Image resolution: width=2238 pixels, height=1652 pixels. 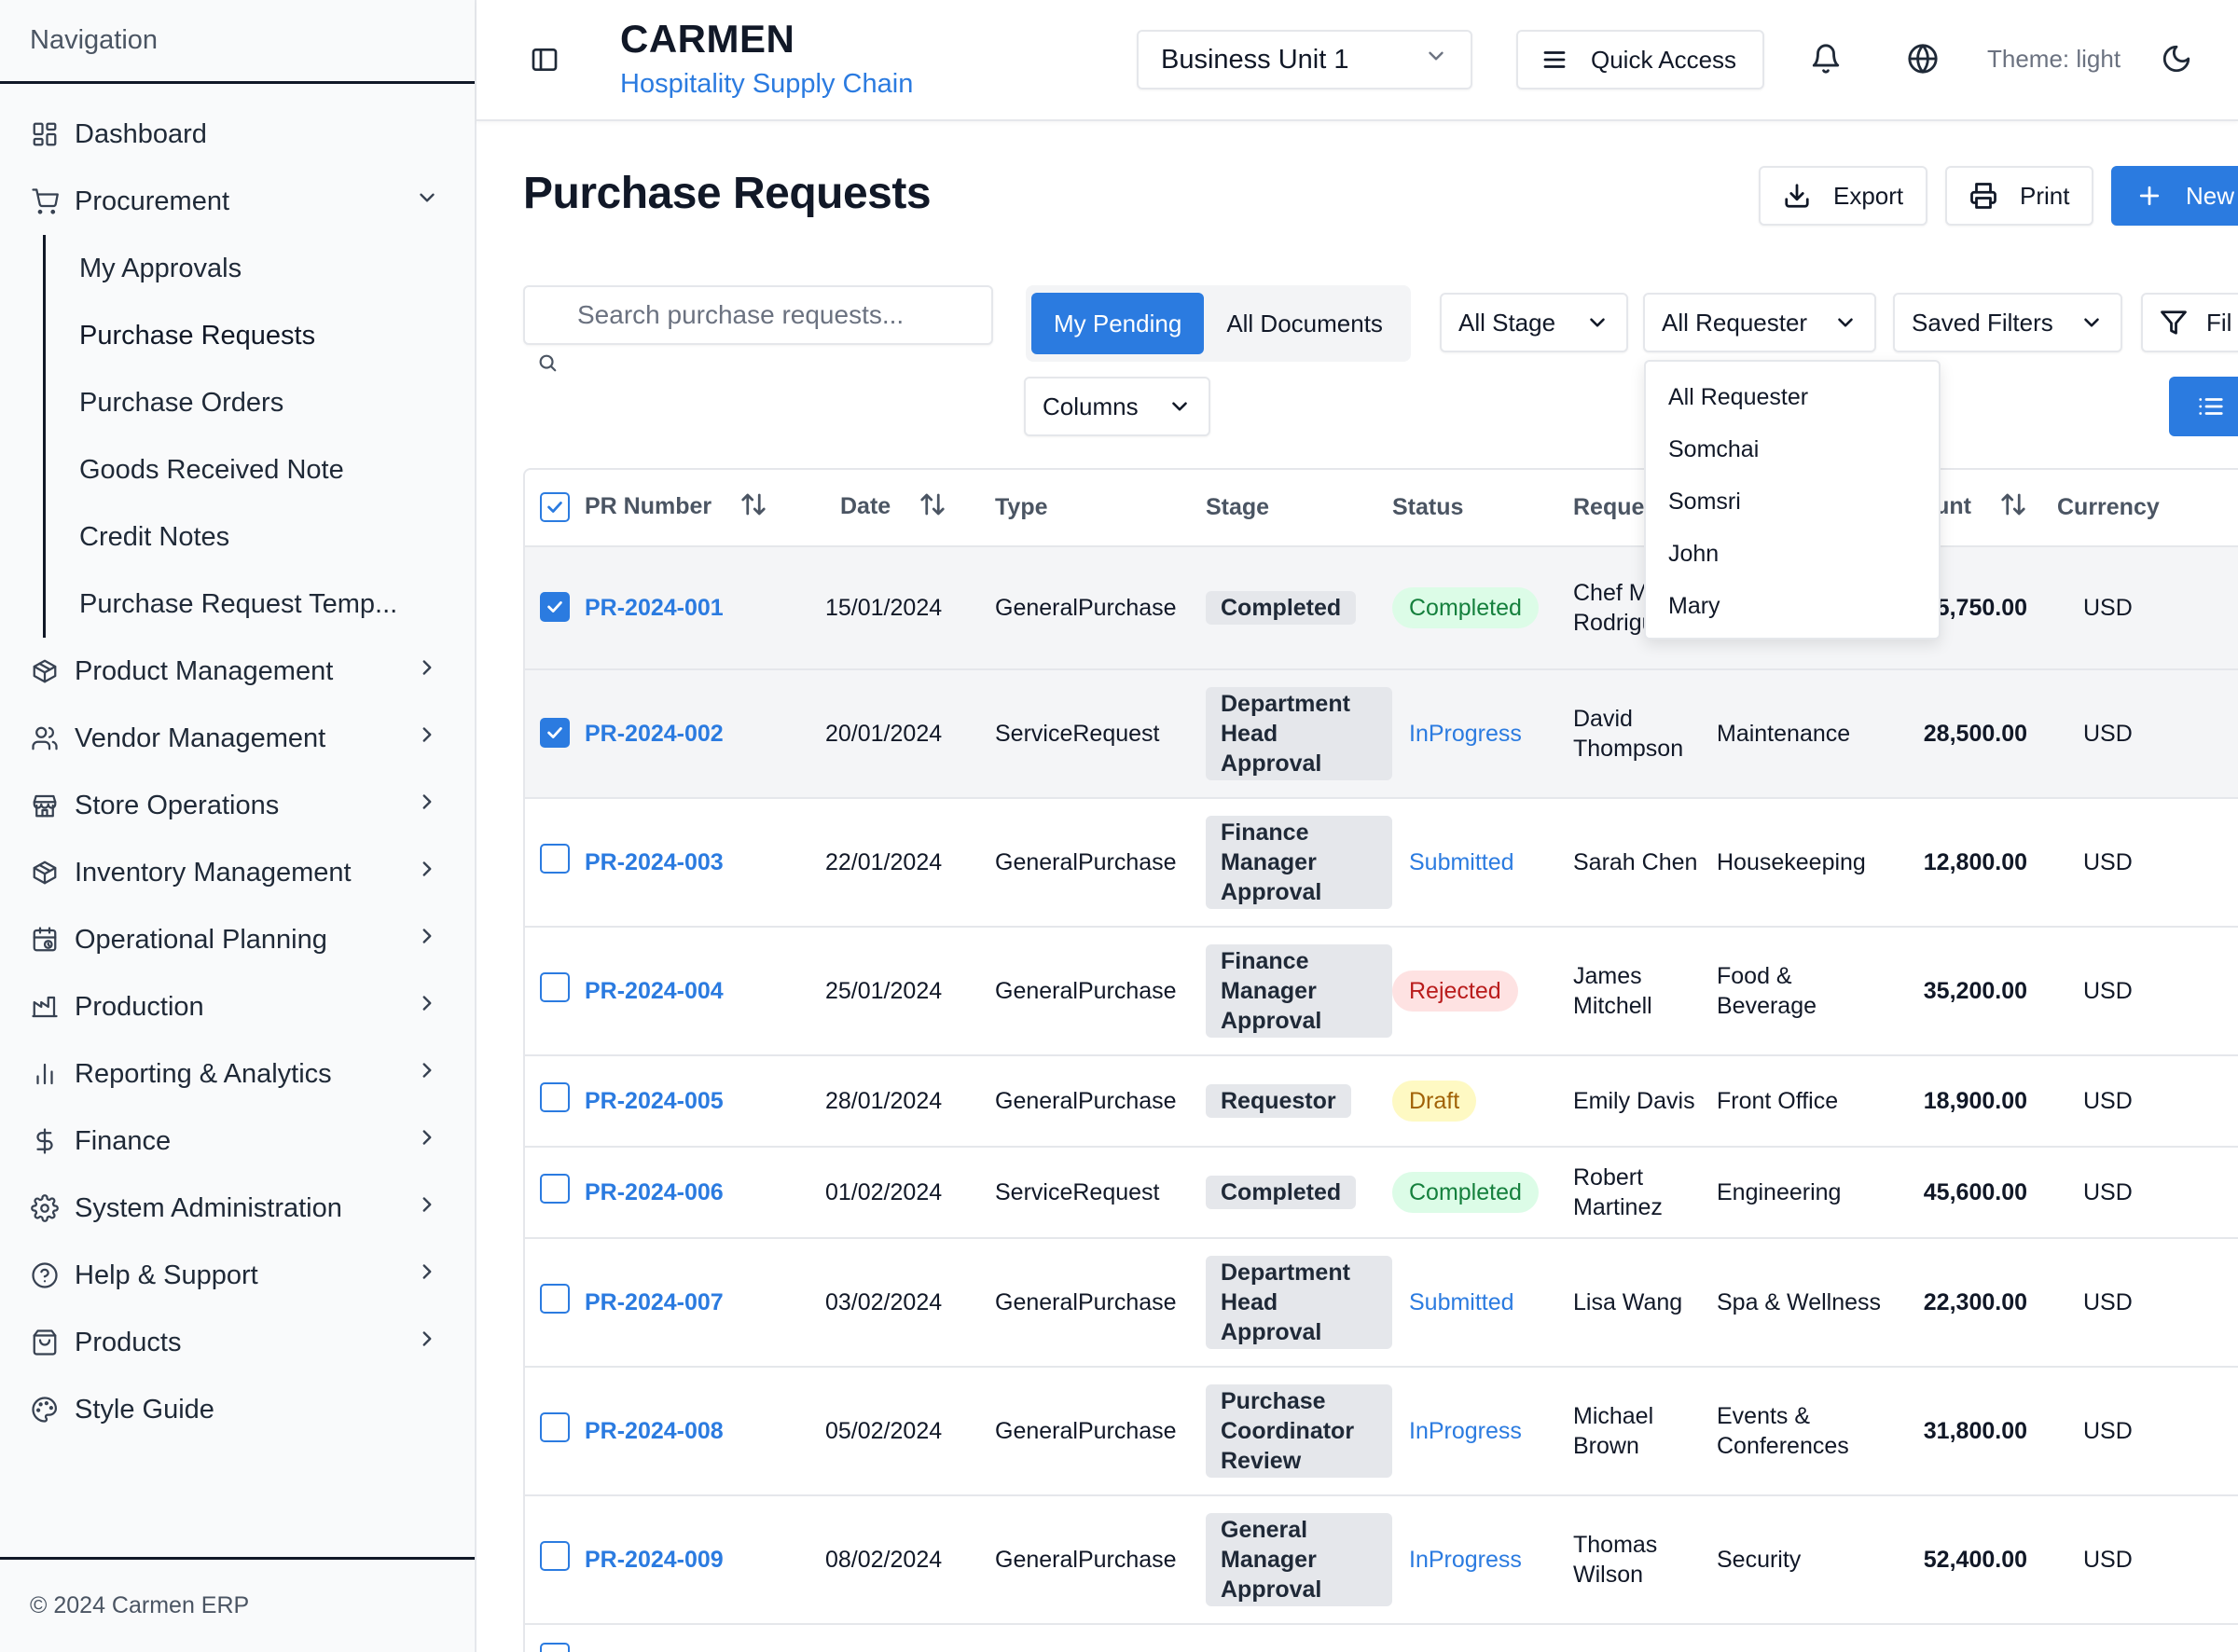 I want to click on col-pr-number: PR Number, so click(x=705, y=508).